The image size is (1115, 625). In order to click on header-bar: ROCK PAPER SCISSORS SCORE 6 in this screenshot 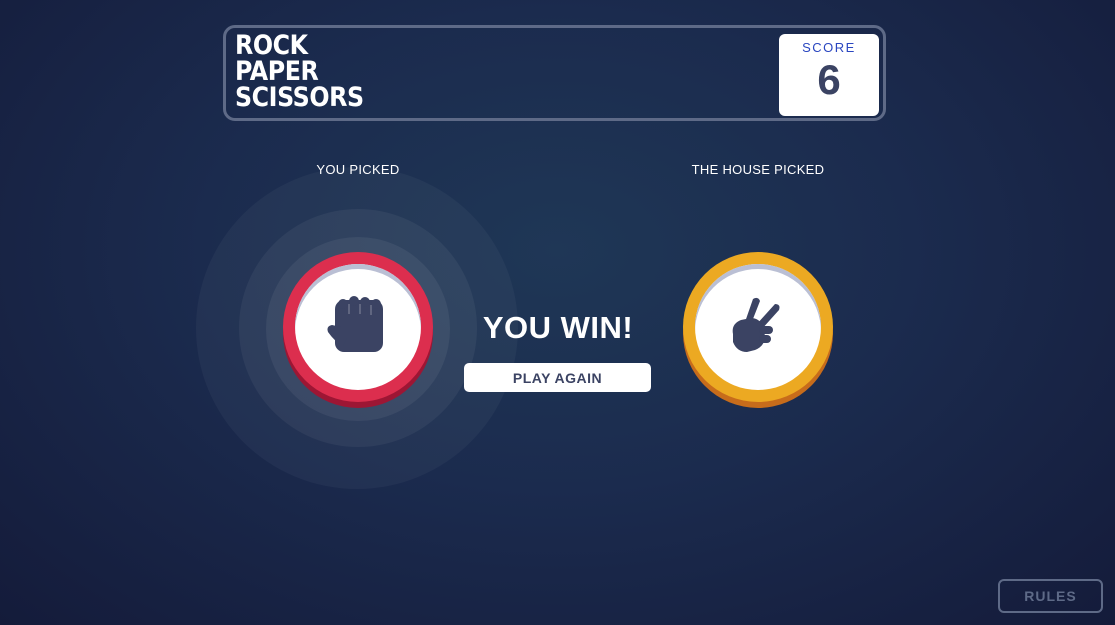, I will do `click(554, 73)`.